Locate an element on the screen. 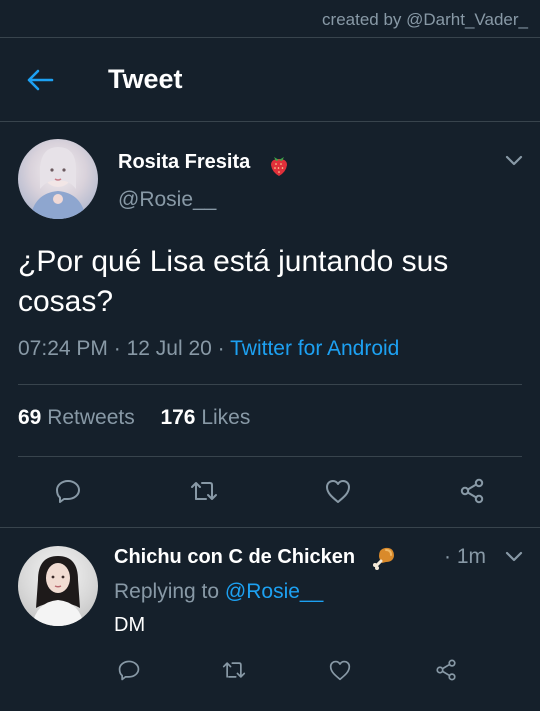  retweets-label: Retweets is located at coordinates (91, 417).